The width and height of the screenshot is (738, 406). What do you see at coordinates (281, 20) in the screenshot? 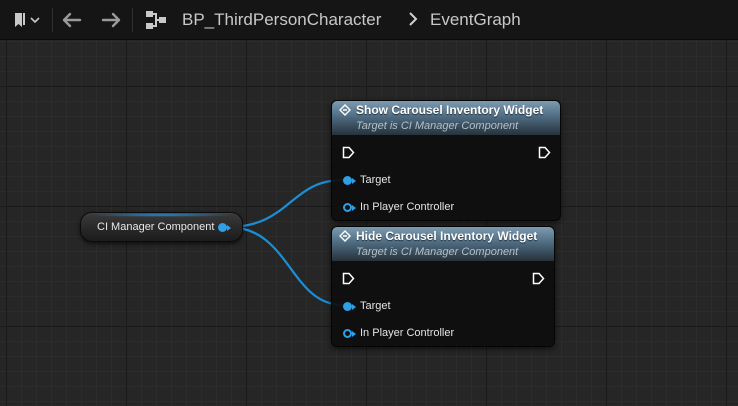
I see `breadcrumb-blueprint: BP_ThirdPersonCharacter` at bounding box center [281, 20].